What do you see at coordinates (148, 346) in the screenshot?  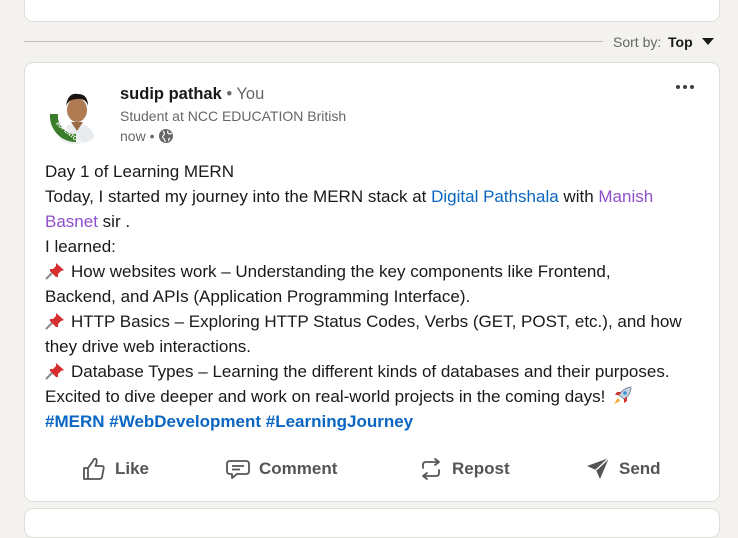 I see `post-line-8: they drive web interactions.` at bounding box center [148, 346].